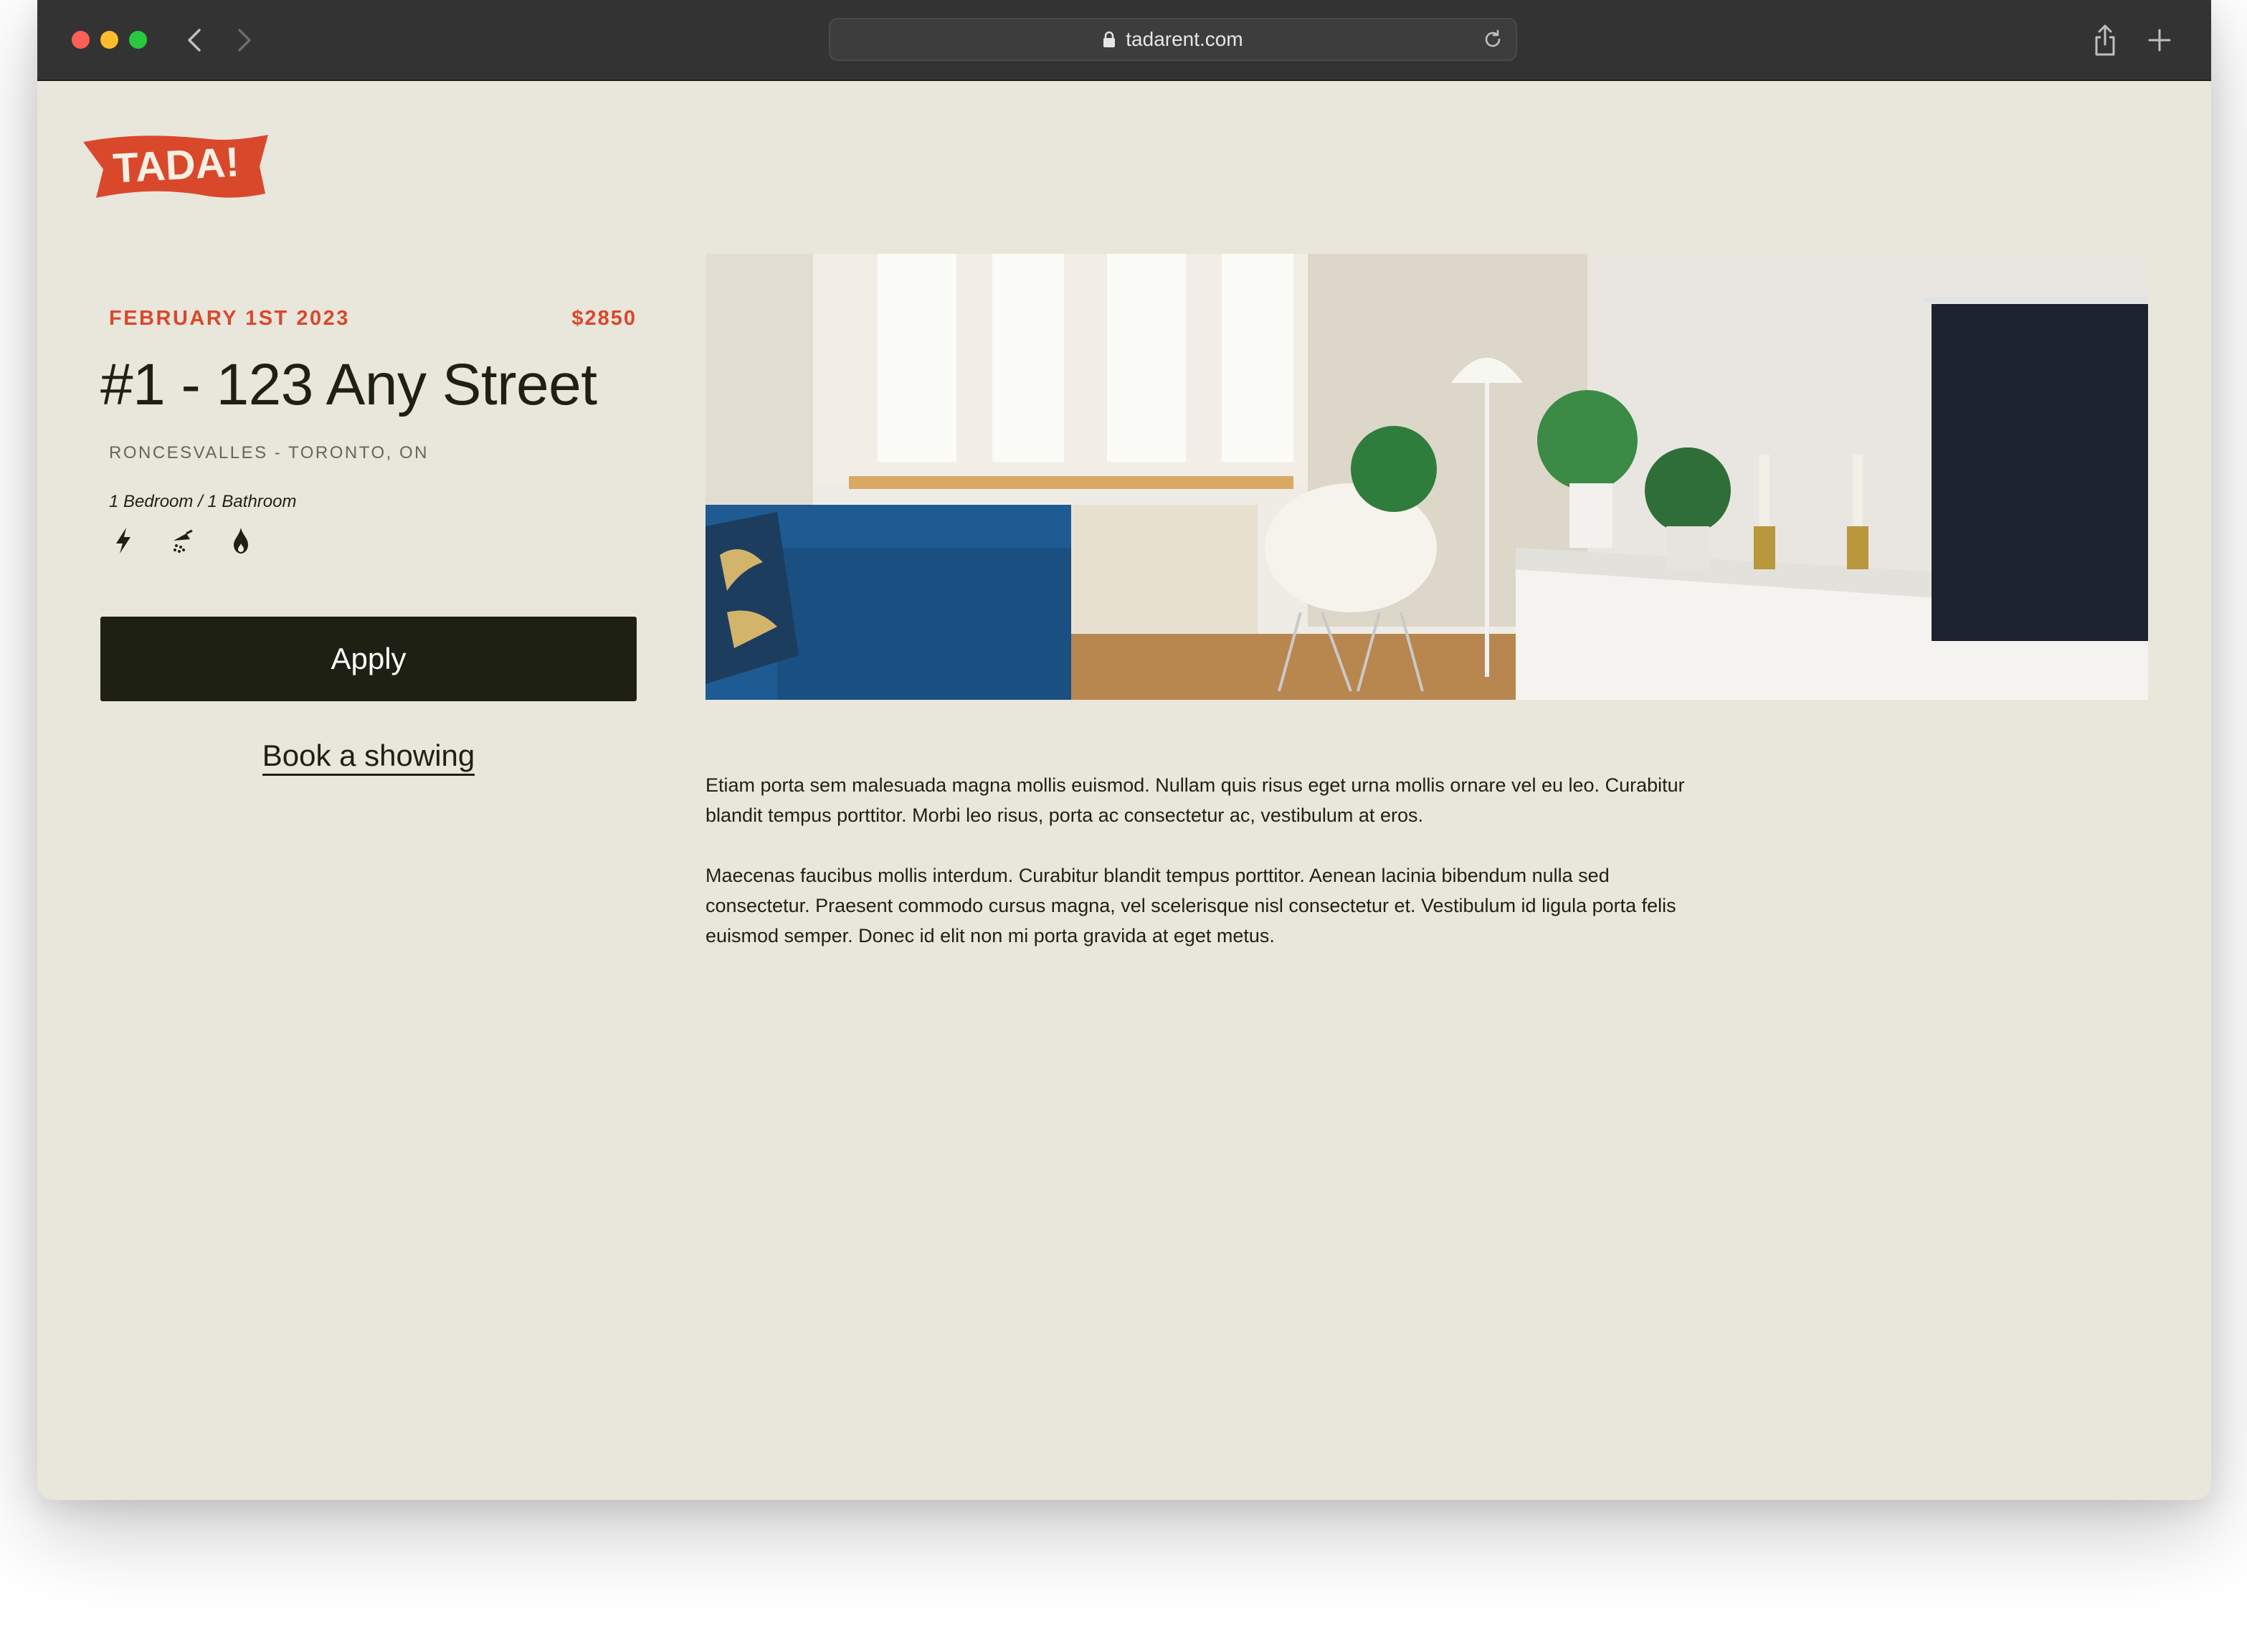  I want to click on book-showing-label: Book a showing, so click(368, 757).